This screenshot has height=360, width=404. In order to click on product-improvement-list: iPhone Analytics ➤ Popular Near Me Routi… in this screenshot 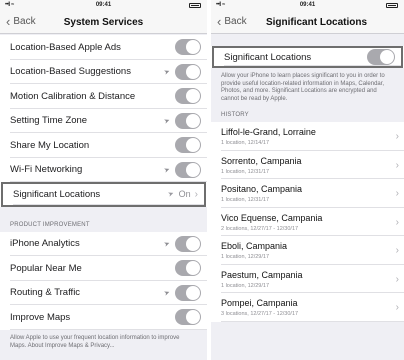, I will do `click(103, 280)`.